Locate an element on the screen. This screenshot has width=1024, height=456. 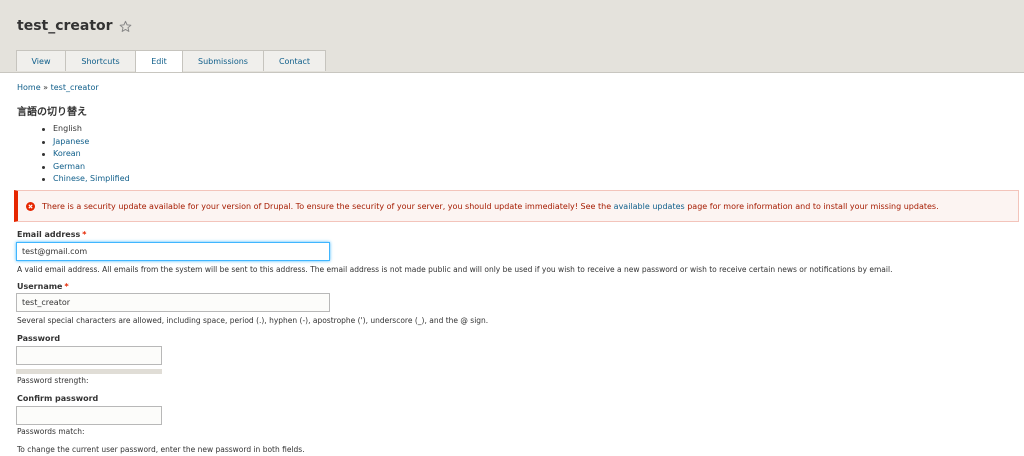
language-link-german: German is located at coordinates (69, 166).